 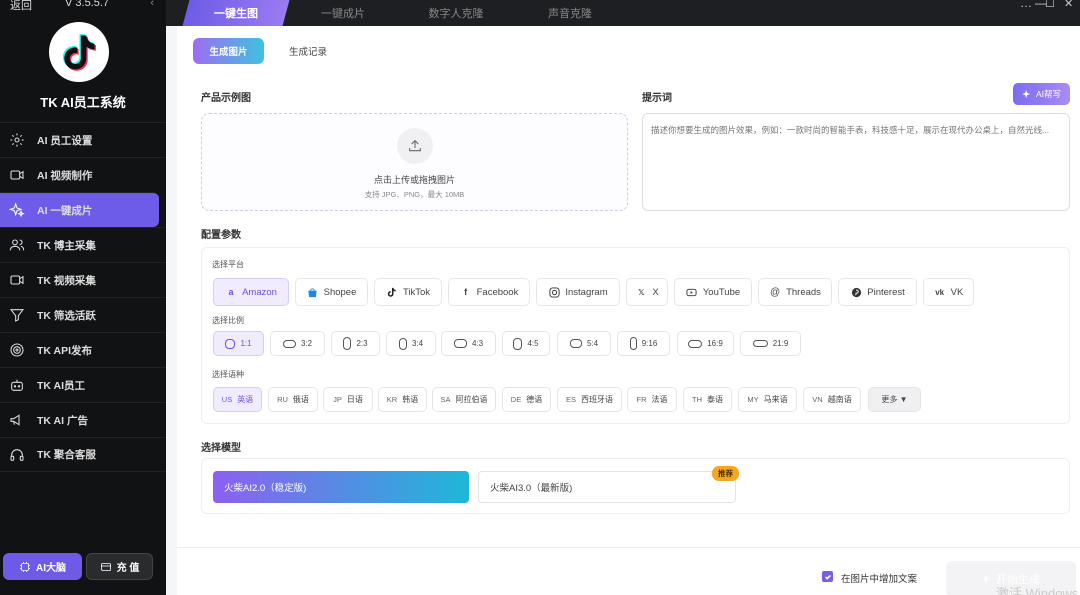 What do you see at coordinates (228, 51) in the screenshot?
I see `generate-image-tab: 生成图片` at bounding box center [228, 51].